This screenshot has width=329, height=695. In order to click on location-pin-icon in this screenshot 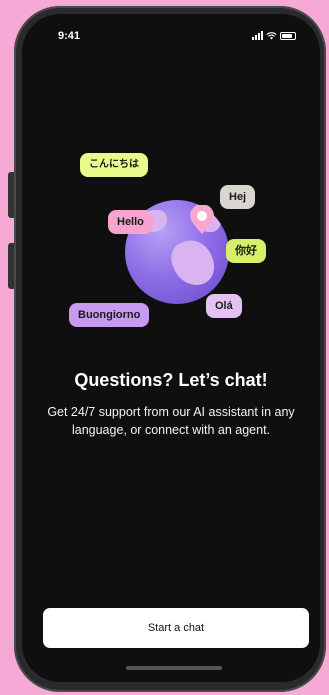, I will do `click(202, 219)`.